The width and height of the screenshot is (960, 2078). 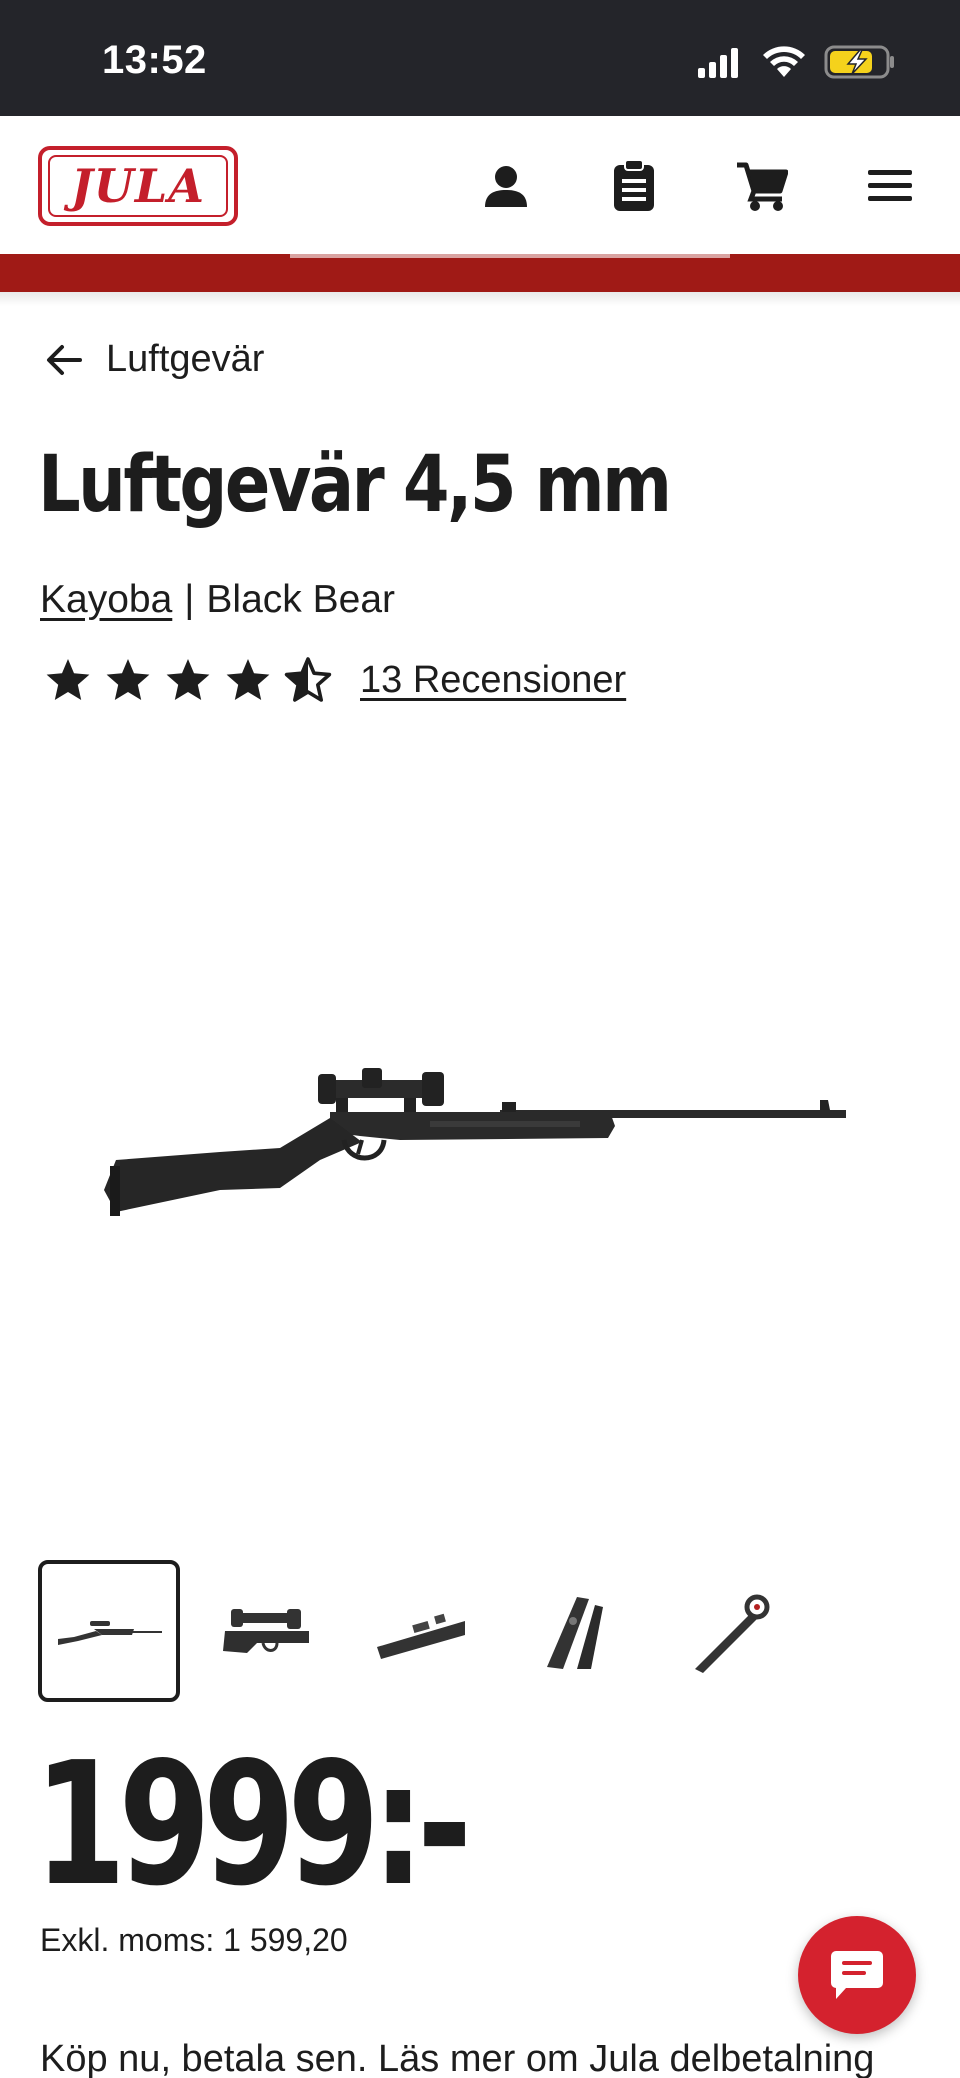 What do you see at coordinates (185, 359) in the screenshot?
I see `breadcrumb-label: Luftgevär` at bounding box center [185, 359].